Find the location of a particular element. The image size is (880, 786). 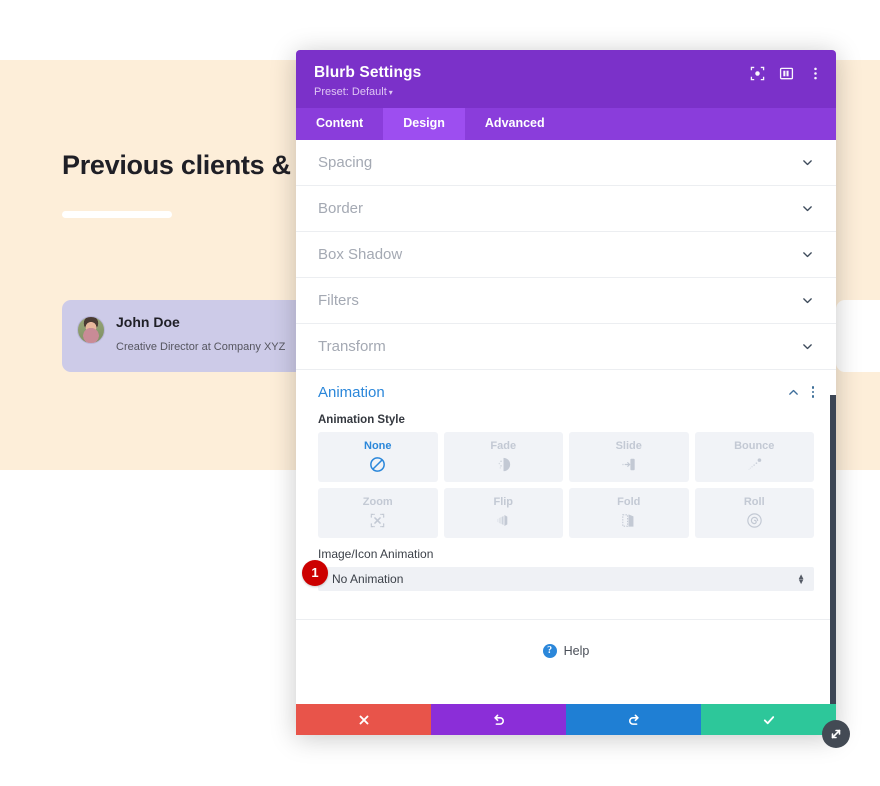

help-icon: ? is located at coordinates (549, 650).